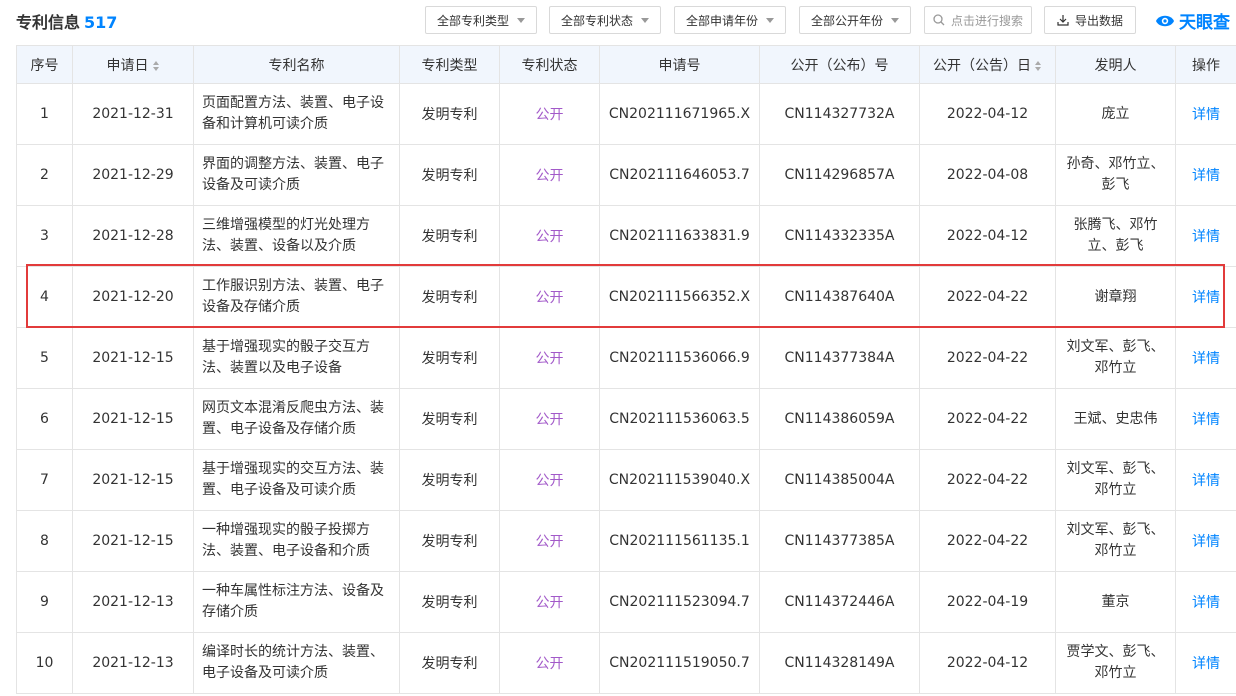 This screenshot has width=1236, height=696. What do you see at coordinates (987, 64) in the screenshot?
I see `col-header-publication-date: 公开（公告）日` at bounding box center [987, 64].